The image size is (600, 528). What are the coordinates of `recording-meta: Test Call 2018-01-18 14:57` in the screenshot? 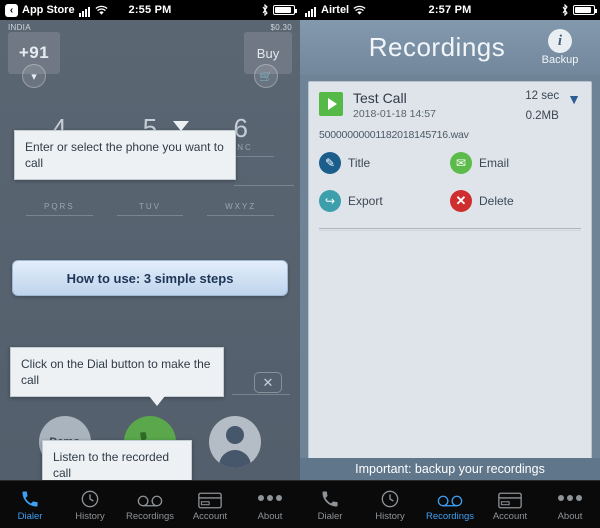 It's located at (434, 105).